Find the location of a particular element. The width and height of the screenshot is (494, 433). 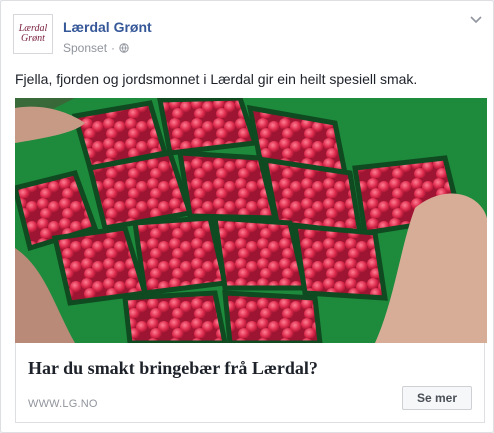

see-more-button: Se mer is located at coordinates (437, 398).